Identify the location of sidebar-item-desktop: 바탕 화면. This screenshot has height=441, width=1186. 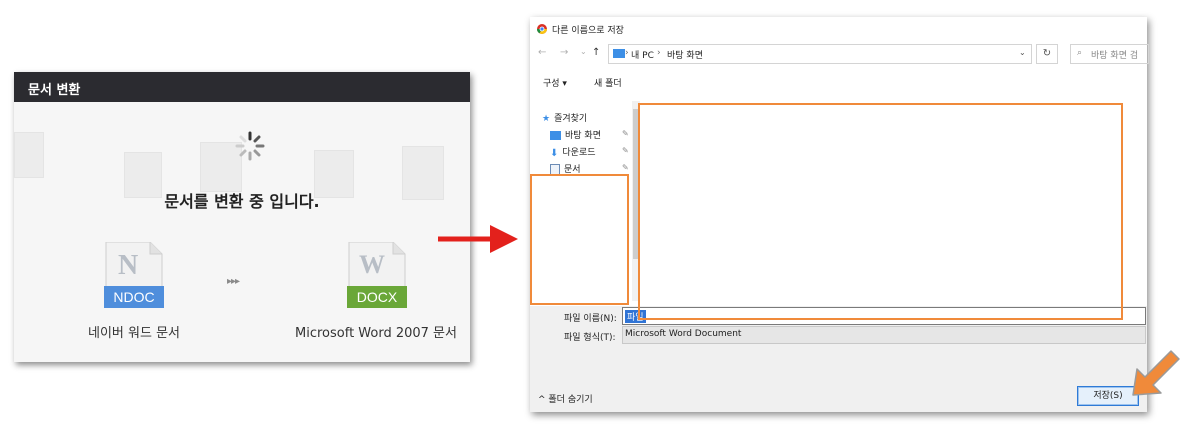
(575, 134).